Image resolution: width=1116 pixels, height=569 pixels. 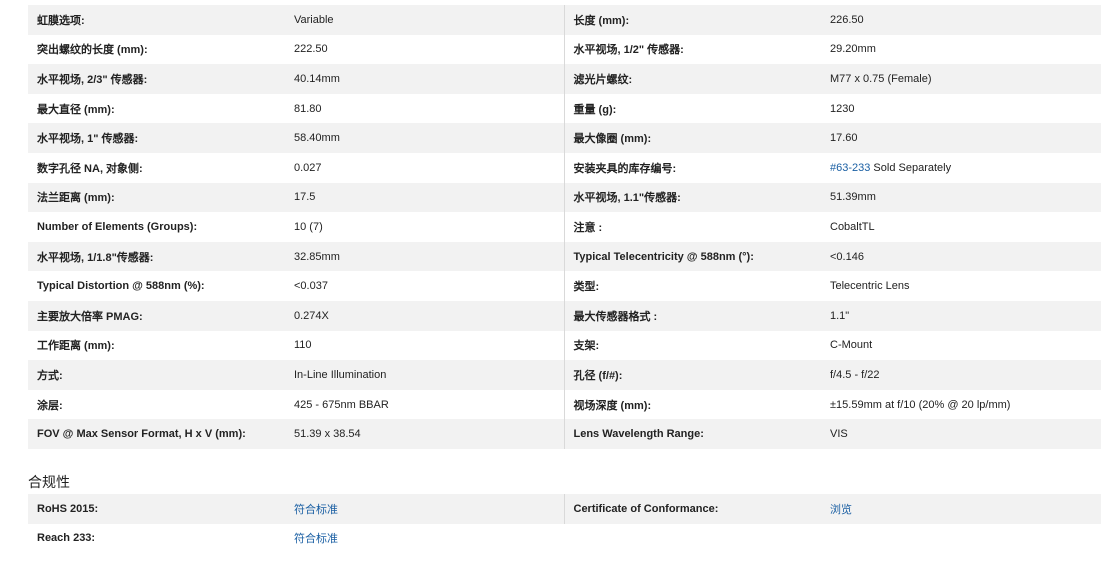 What do you see at coordinates (161, 538) in the screenshot?
I see `compliance-label: Reach 233:` at bounding box center [161, 538].